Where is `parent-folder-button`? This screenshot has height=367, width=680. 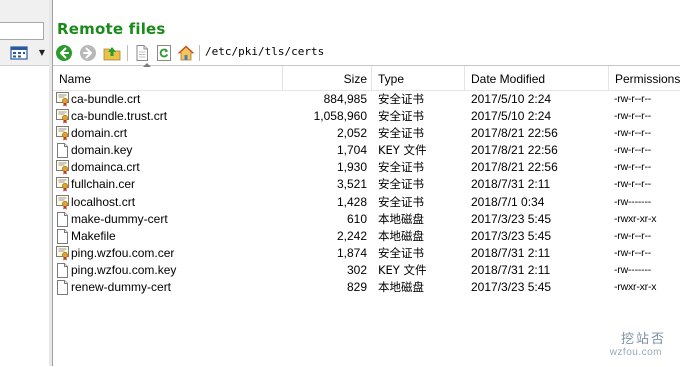 parent-folder-button is located at coordinates (112, 53).